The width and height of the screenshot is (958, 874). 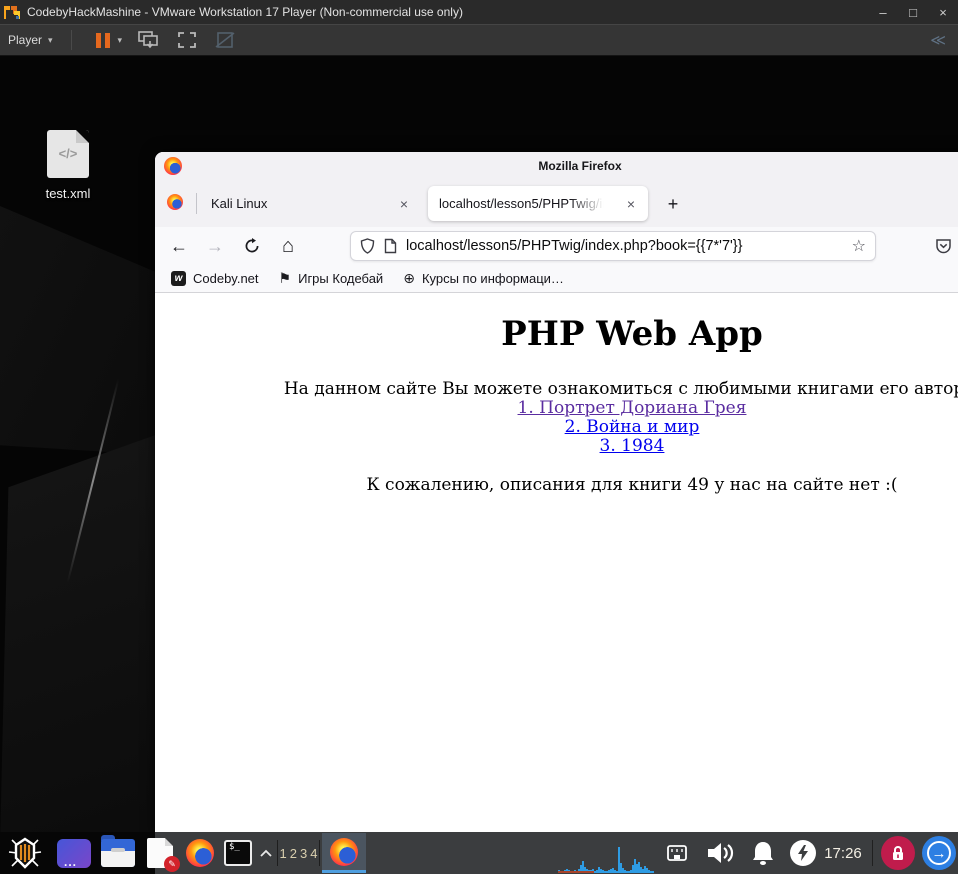 I want to click on text-editor-button: ✎, so click(x=160, y=853).